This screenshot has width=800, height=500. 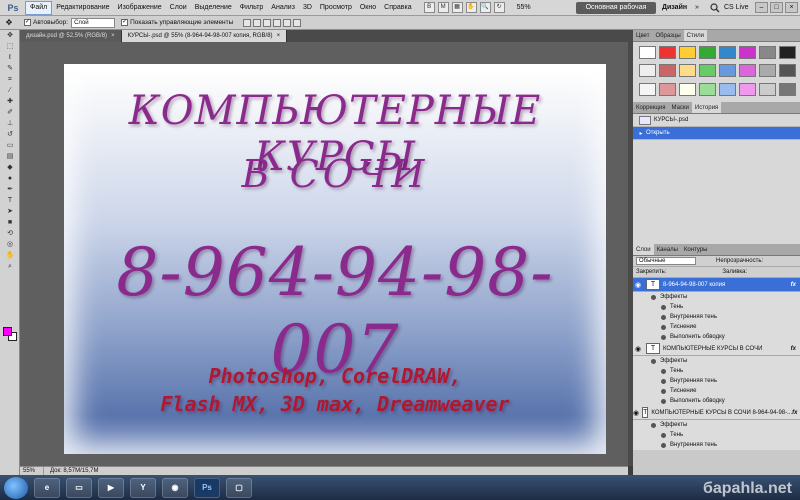 What do you see at coordinates (143, 487) in the screenshot?
I see `yandex-browser-icon: Y` at bounding box center [143, 487].